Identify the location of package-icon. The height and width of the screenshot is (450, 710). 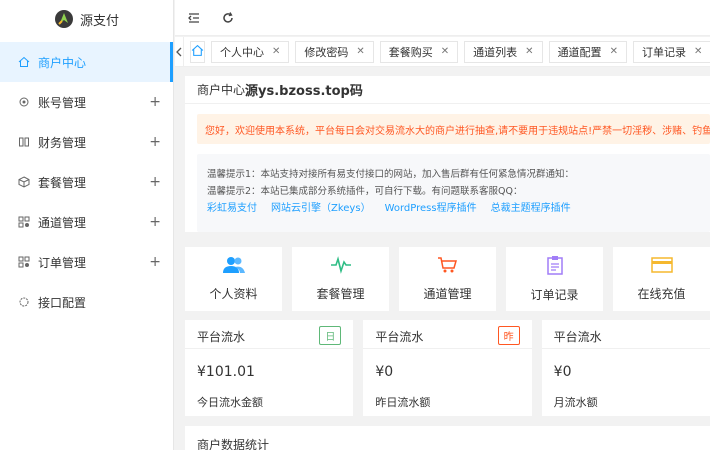
(24, 182).